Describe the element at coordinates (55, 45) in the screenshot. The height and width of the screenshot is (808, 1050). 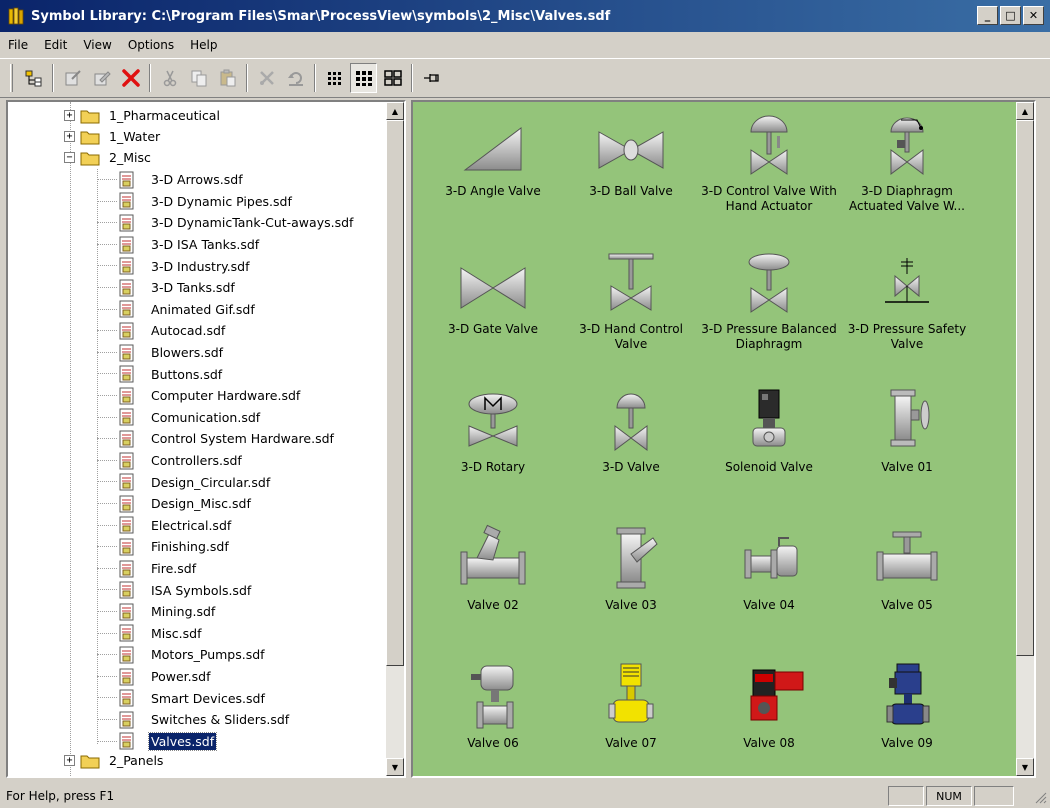
I see `menu-edit: Edit` at that location.